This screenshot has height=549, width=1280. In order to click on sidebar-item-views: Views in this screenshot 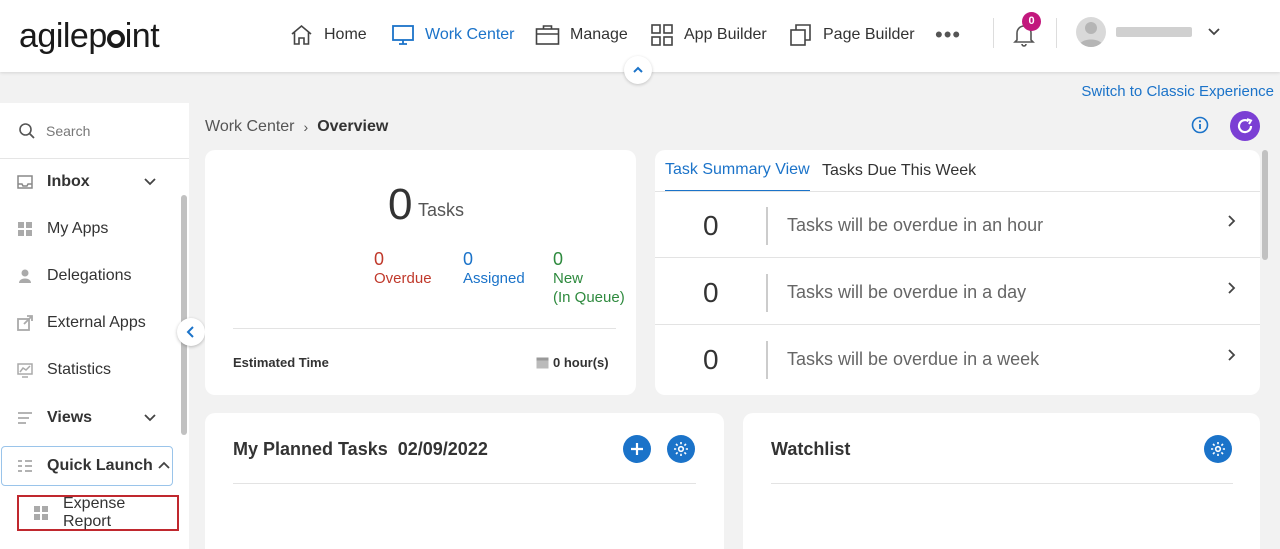, I will do `click(91, 418)`.